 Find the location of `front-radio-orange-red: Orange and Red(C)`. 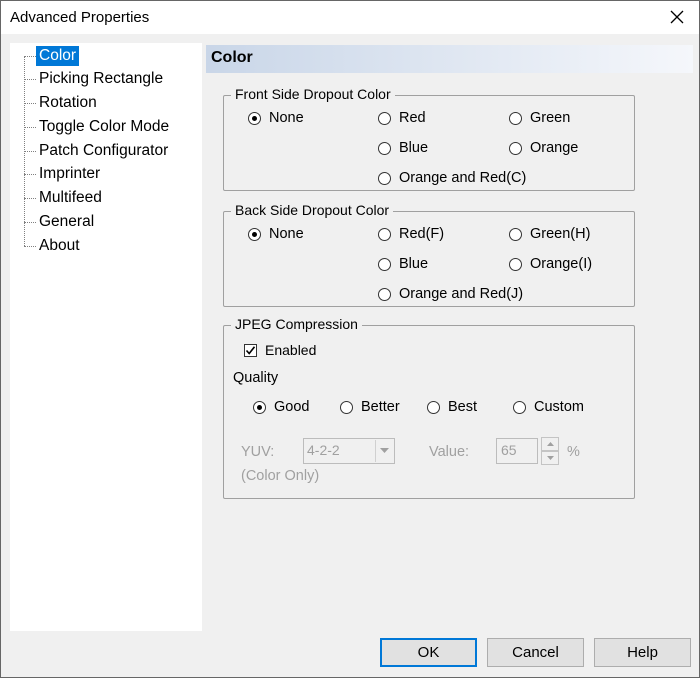

front-radio-orange-red: Orange and Red(C) is located at coordinates (452, 178).